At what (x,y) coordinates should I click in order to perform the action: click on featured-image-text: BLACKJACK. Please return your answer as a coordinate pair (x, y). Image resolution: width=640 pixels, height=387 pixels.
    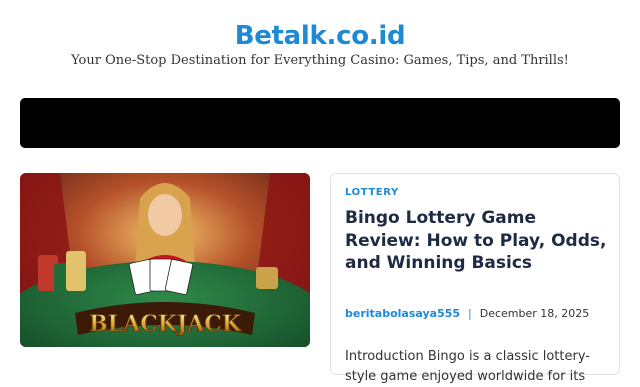
    Looking at the image, I should click on (165, 324).